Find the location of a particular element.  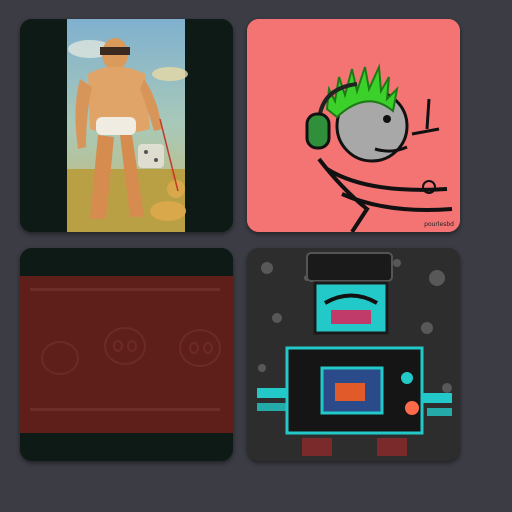

artist-signature: pourlesbd is located at coordinates (439, 224).